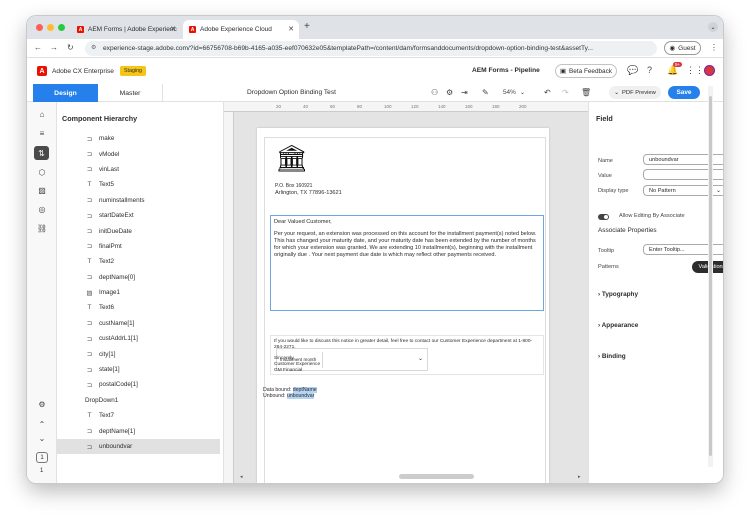 The image size is (750, 519). What do you see at coordinates (565, 92) in the screenshot?
I see `redo-icon: ↷` at bounding box center [565, 92].